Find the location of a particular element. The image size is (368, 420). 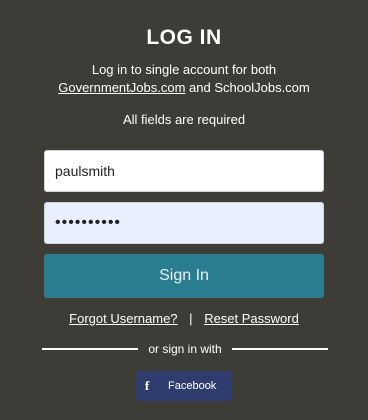

username-value: paulsmith is located at coordinates (85, 171).